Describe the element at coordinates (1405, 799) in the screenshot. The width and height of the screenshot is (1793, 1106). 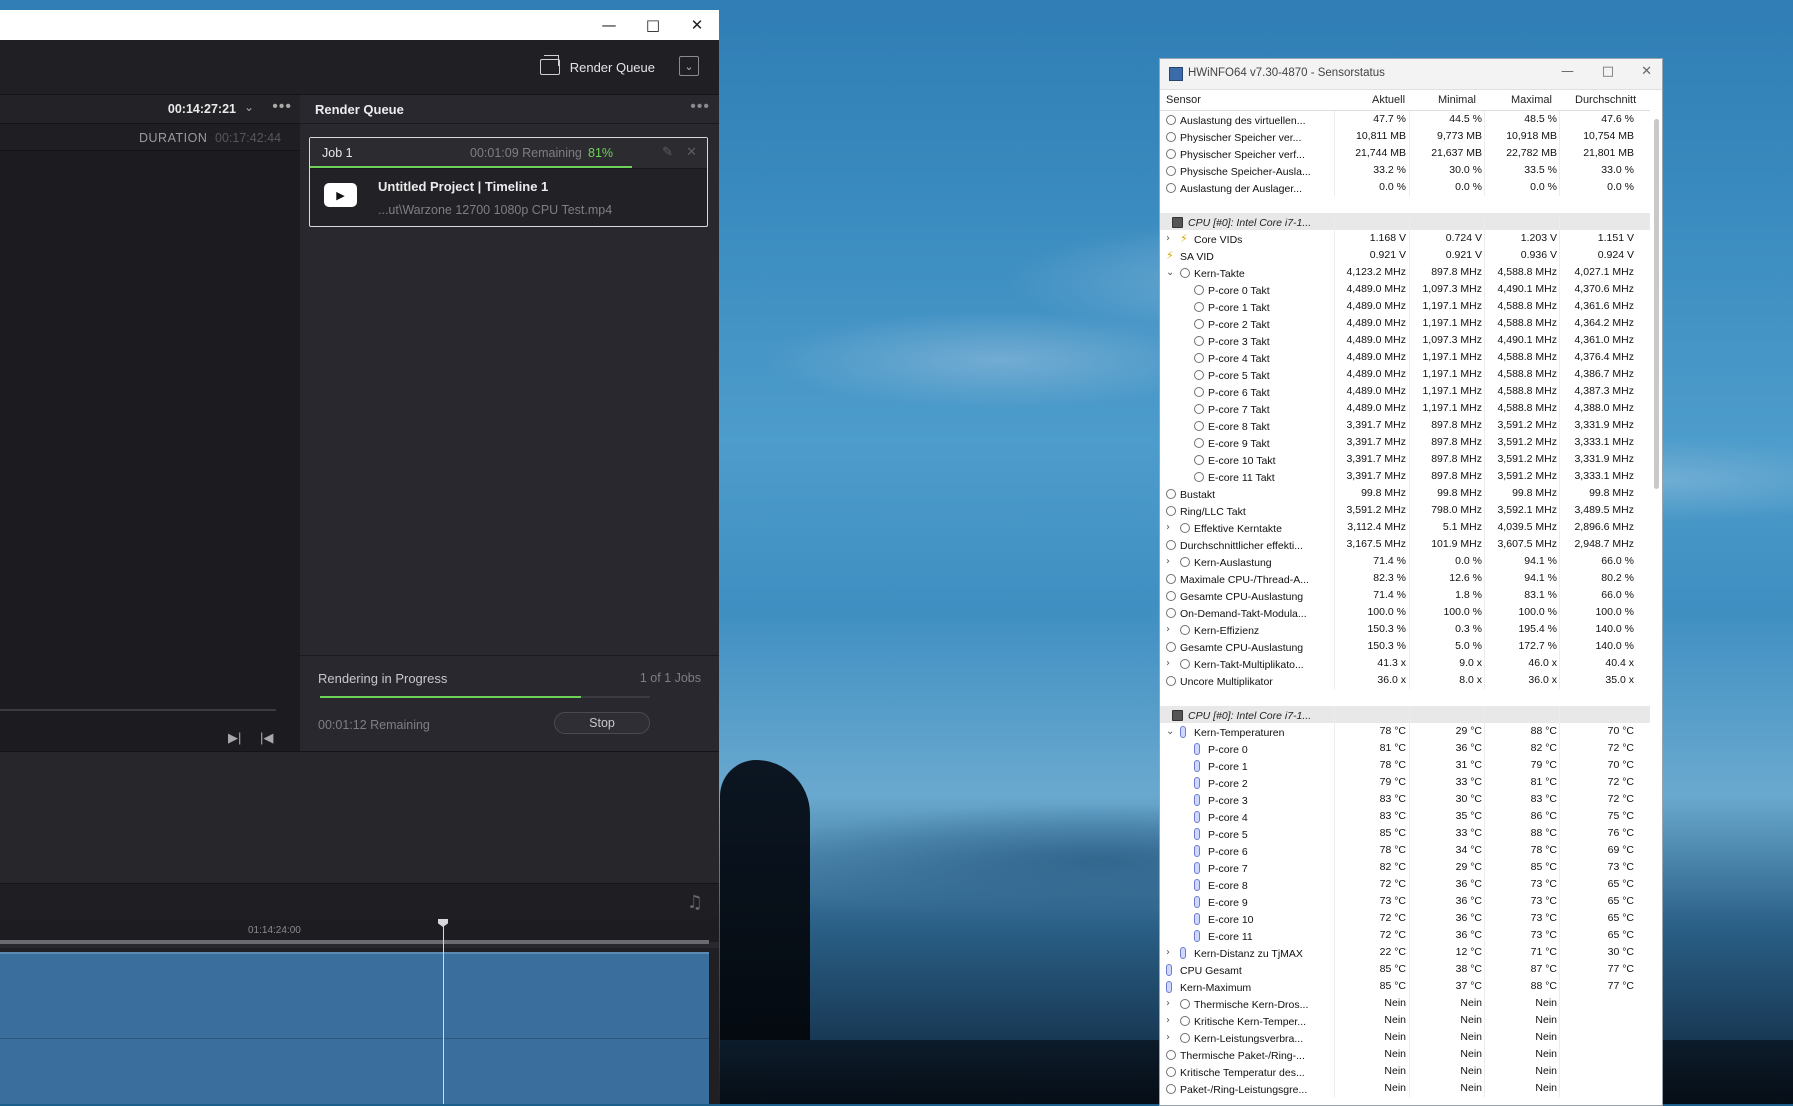
I see `sensor-row: P-core 383 °C30 °C83 °C72 °C` at that location.